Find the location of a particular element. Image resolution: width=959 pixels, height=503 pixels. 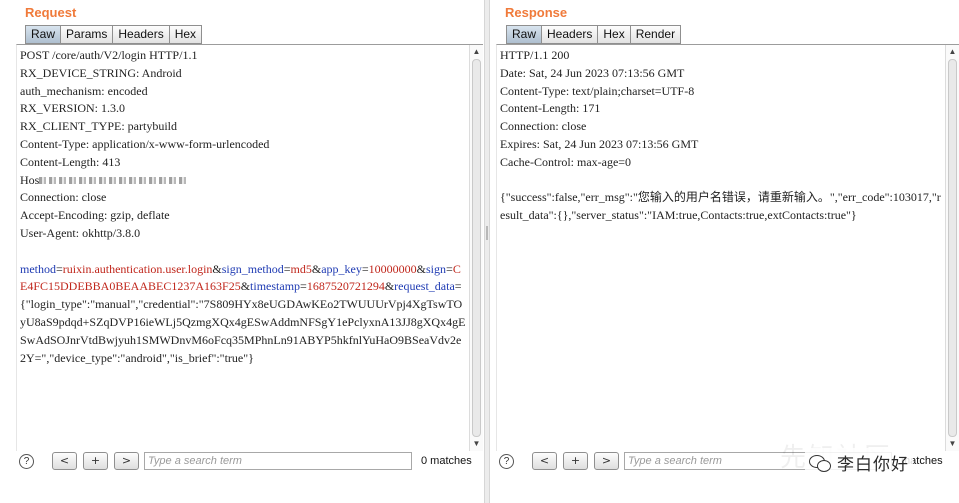

request-line: RX_CLIENT_TYPE: partybuild is located at coordinates (98, 126).